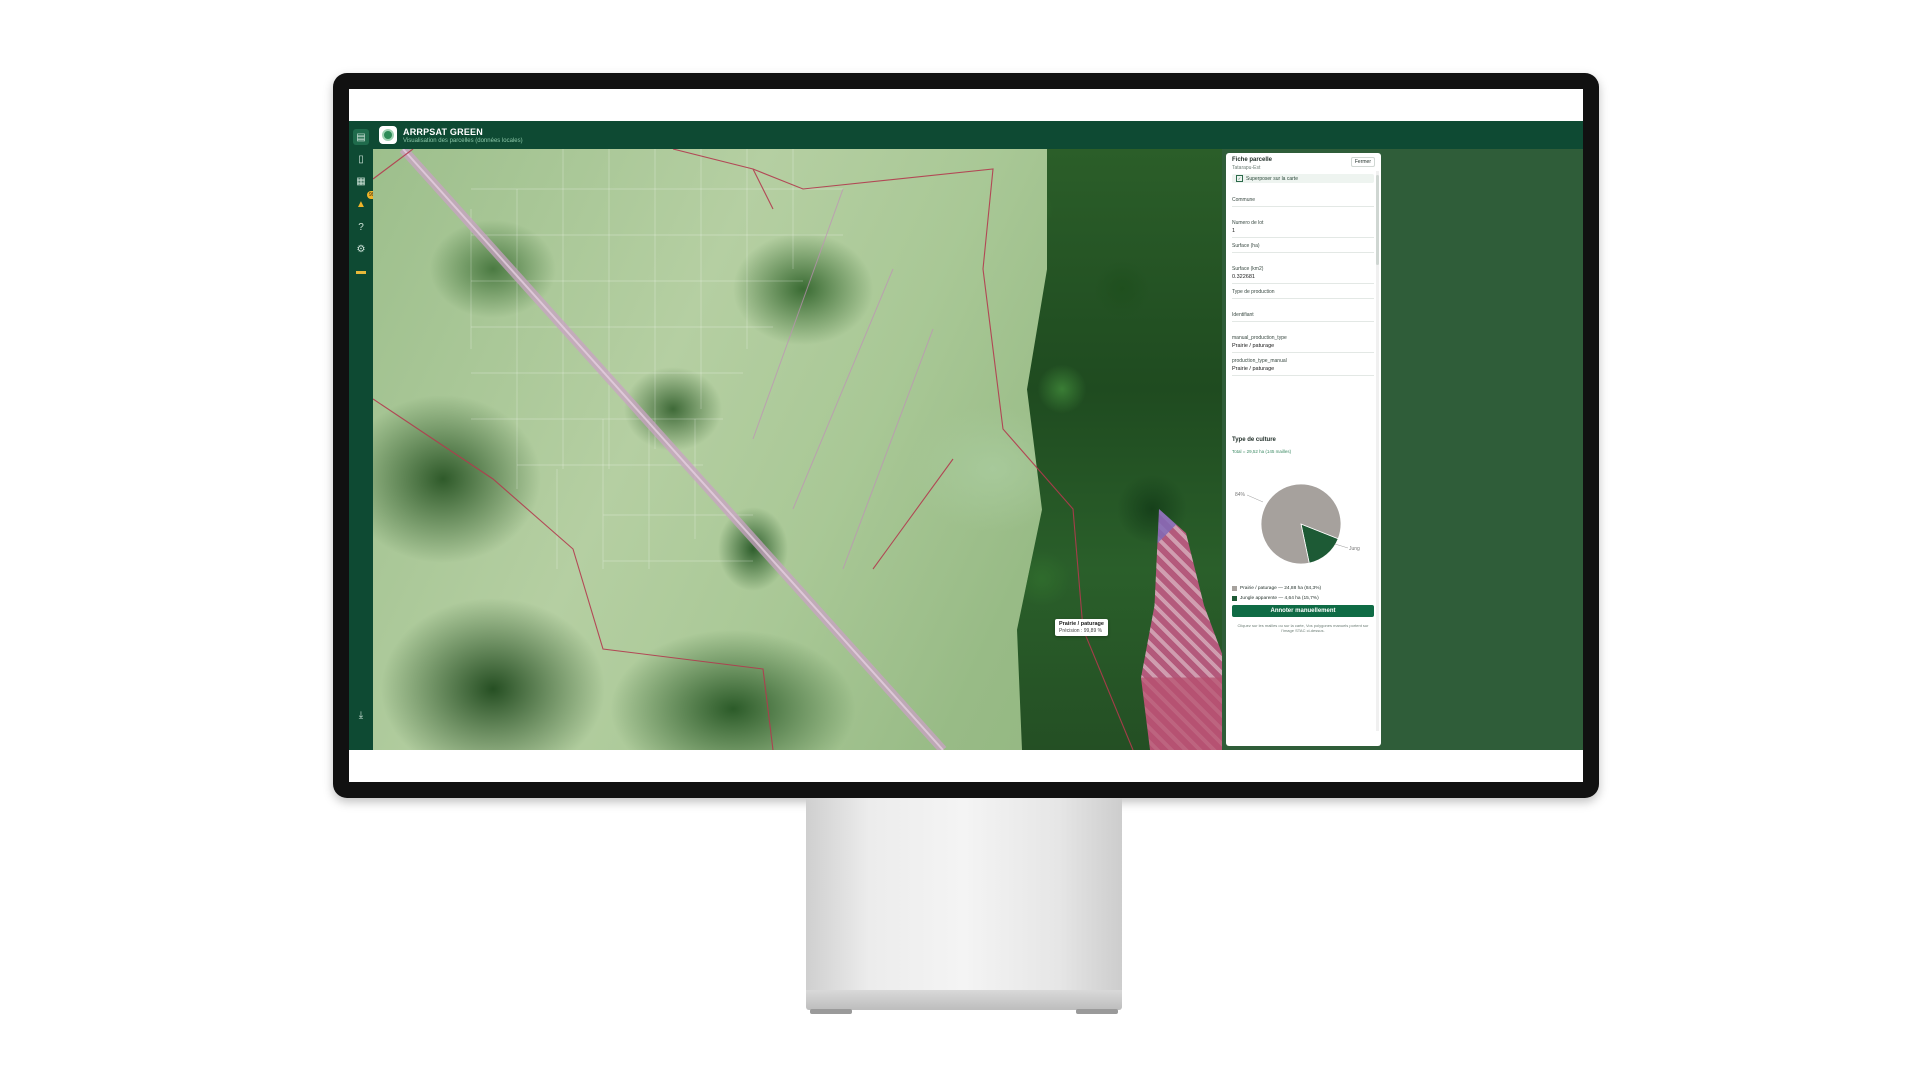  I want to click on map-tooltip: Prairie / paturage Précision : 99,89 %, so click(1081, 627).